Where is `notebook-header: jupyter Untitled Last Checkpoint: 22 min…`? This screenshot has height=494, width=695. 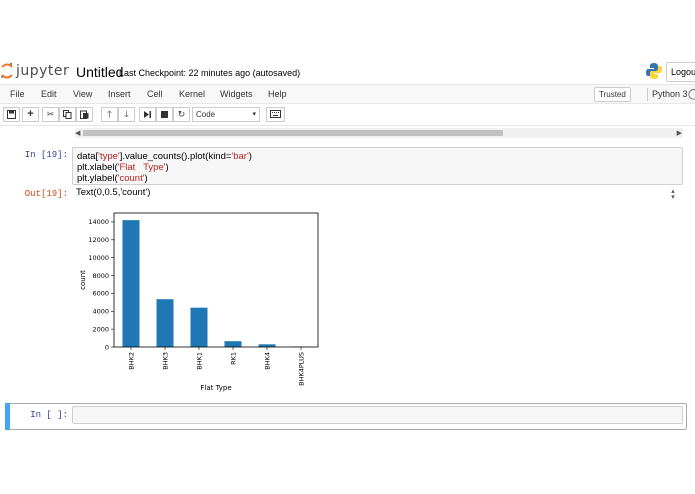
notebook-header: jupyter Untitled Last Checkpoint: 22 min… is located at coordinates (347, 71).